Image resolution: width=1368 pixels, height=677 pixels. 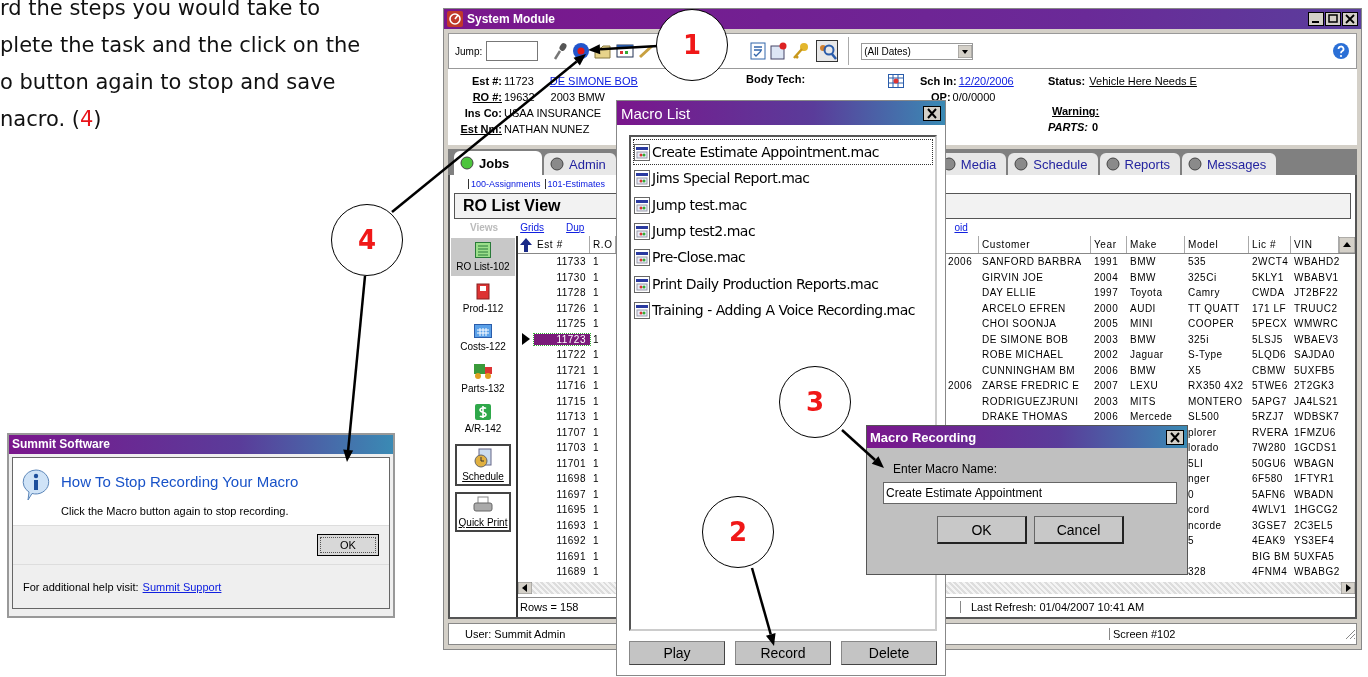 What do you see at coordinates (575, 229) in the screenshot?
I see `view-link: Dup` at bounding box center [575, 229].